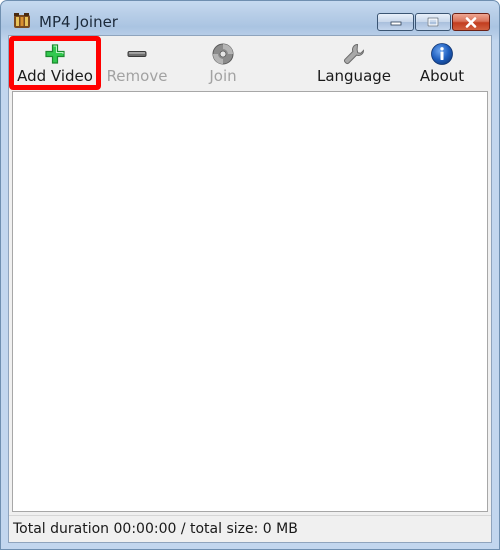 This screenshot has height=550, width=500. I want to click on close-button, so click(471, 22).